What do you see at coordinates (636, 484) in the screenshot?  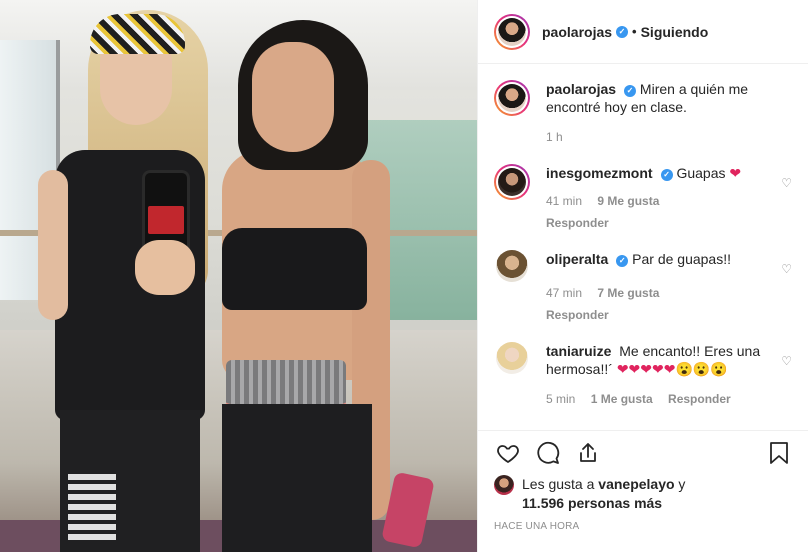 I see `liker-username: vanepelayo` at bounding box center [636, 484].